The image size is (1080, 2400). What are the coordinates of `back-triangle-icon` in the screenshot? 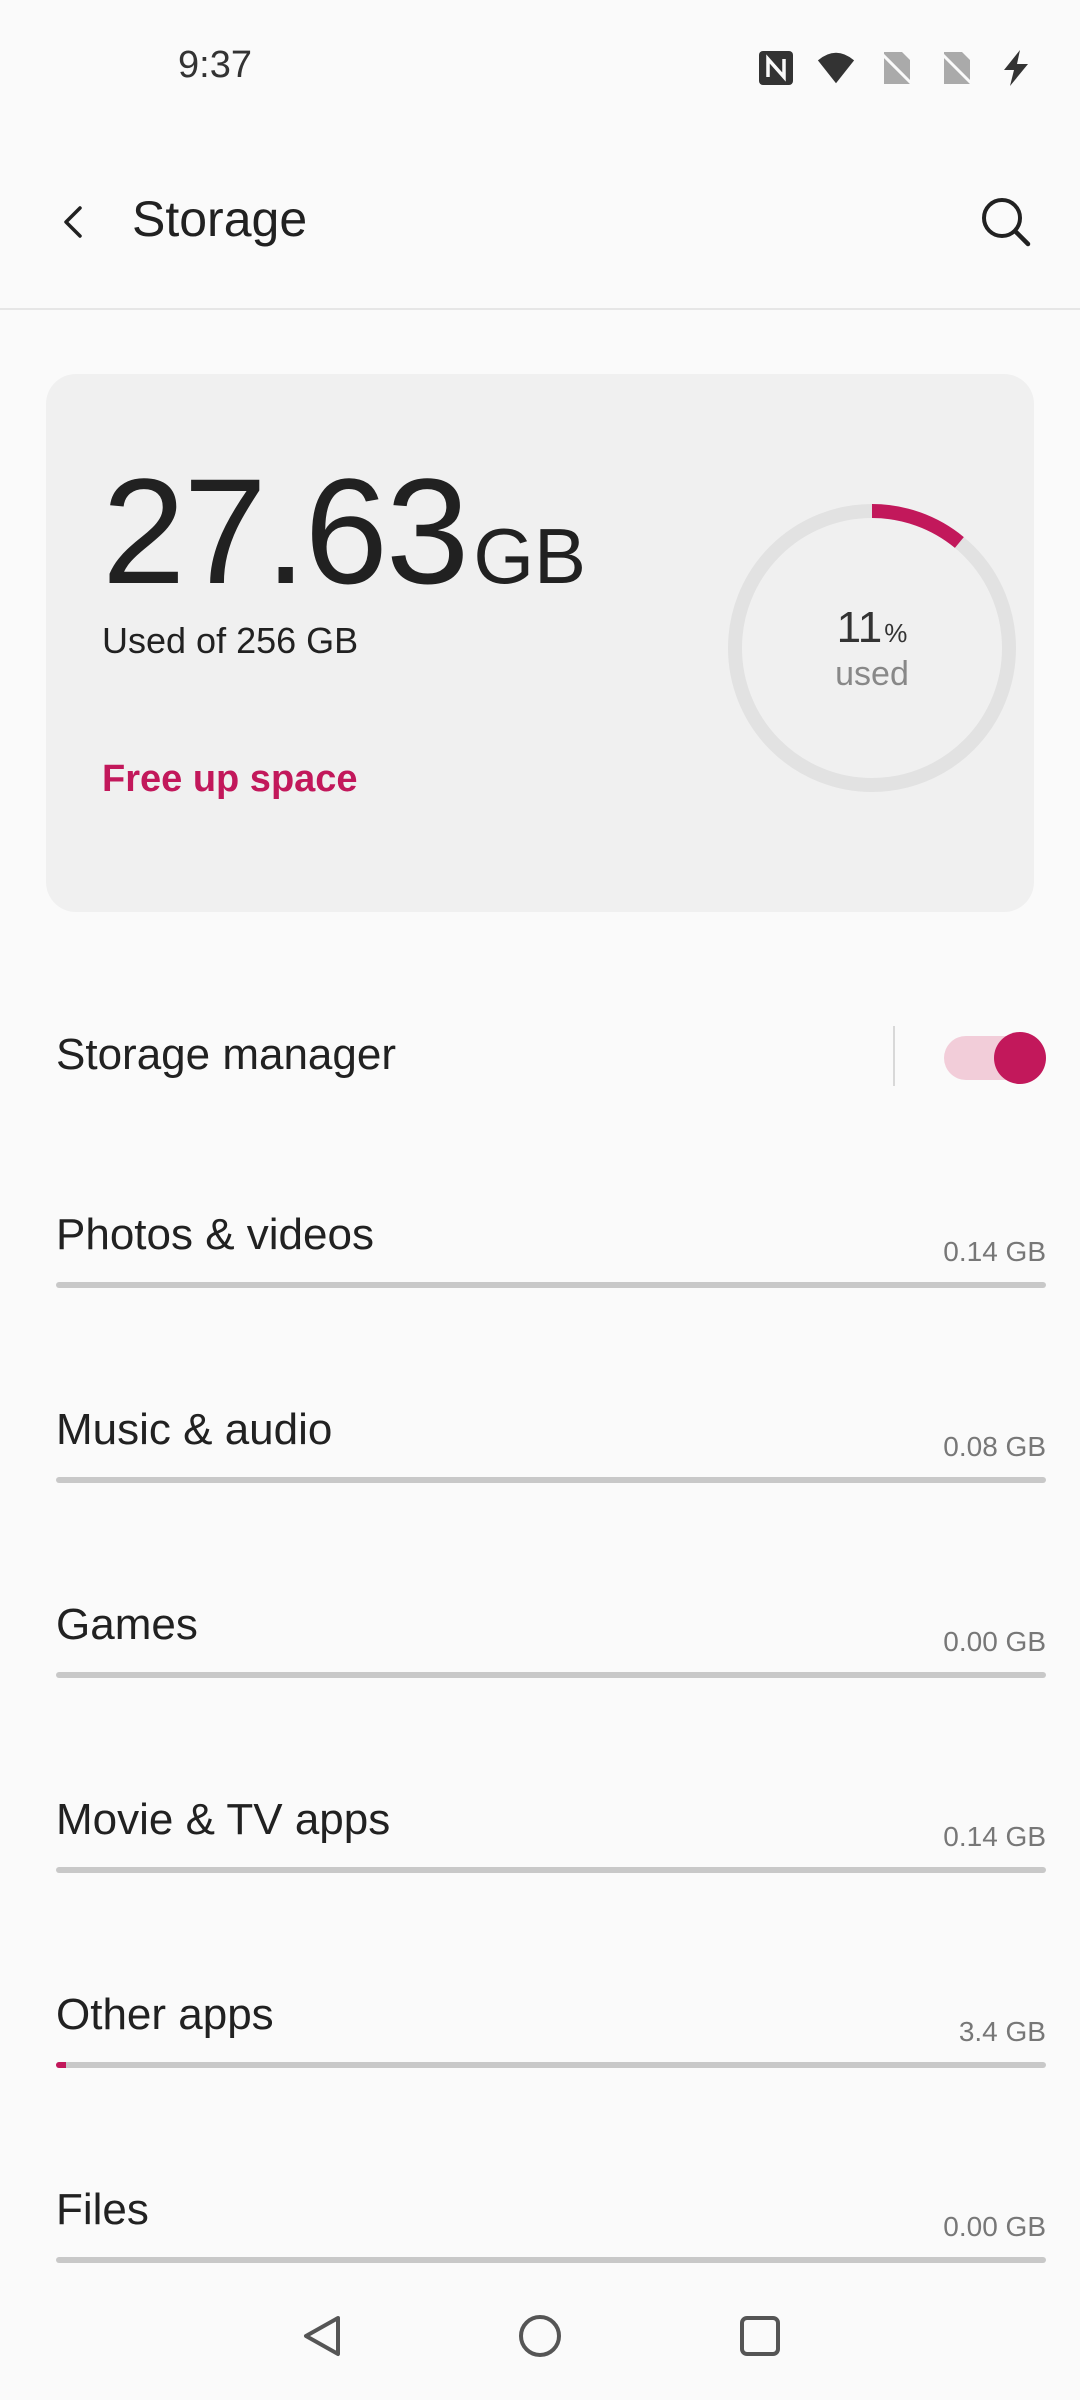 It's located at (322, 2336).